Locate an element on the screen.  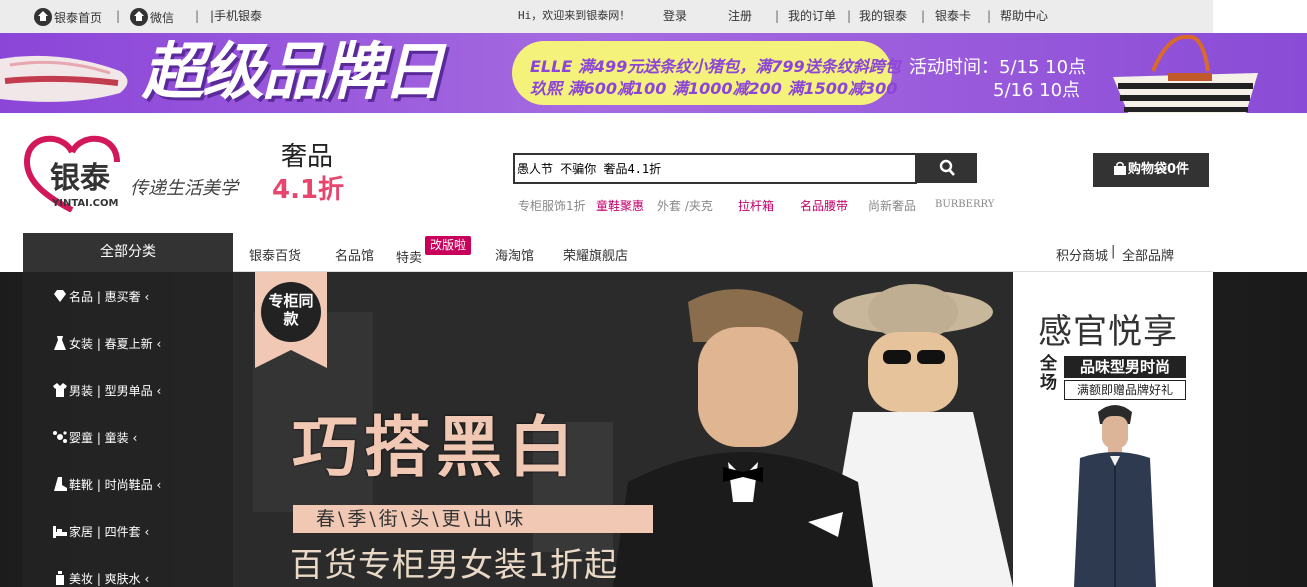
hero-tagline: 春\季\街\头\更\出\味 is located at coordinates (421, 519).